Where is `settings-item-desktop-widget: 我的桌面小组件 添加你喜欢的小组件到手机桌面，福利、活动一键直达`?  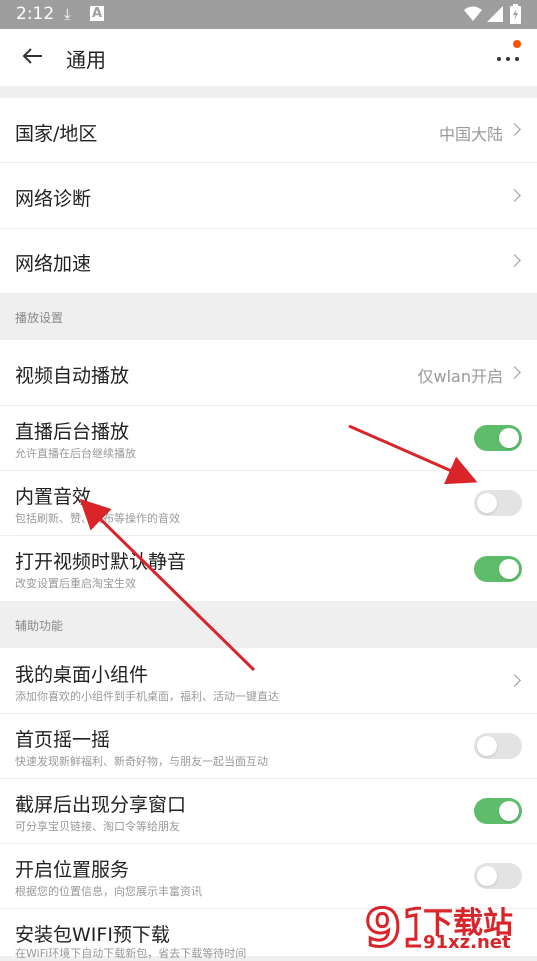 settings-item-desktop-widget: 我的桌面小组件 添加你喜欢的小组件到手机桌面，福利、活动一键直达 is located at coordinates (268, 680).